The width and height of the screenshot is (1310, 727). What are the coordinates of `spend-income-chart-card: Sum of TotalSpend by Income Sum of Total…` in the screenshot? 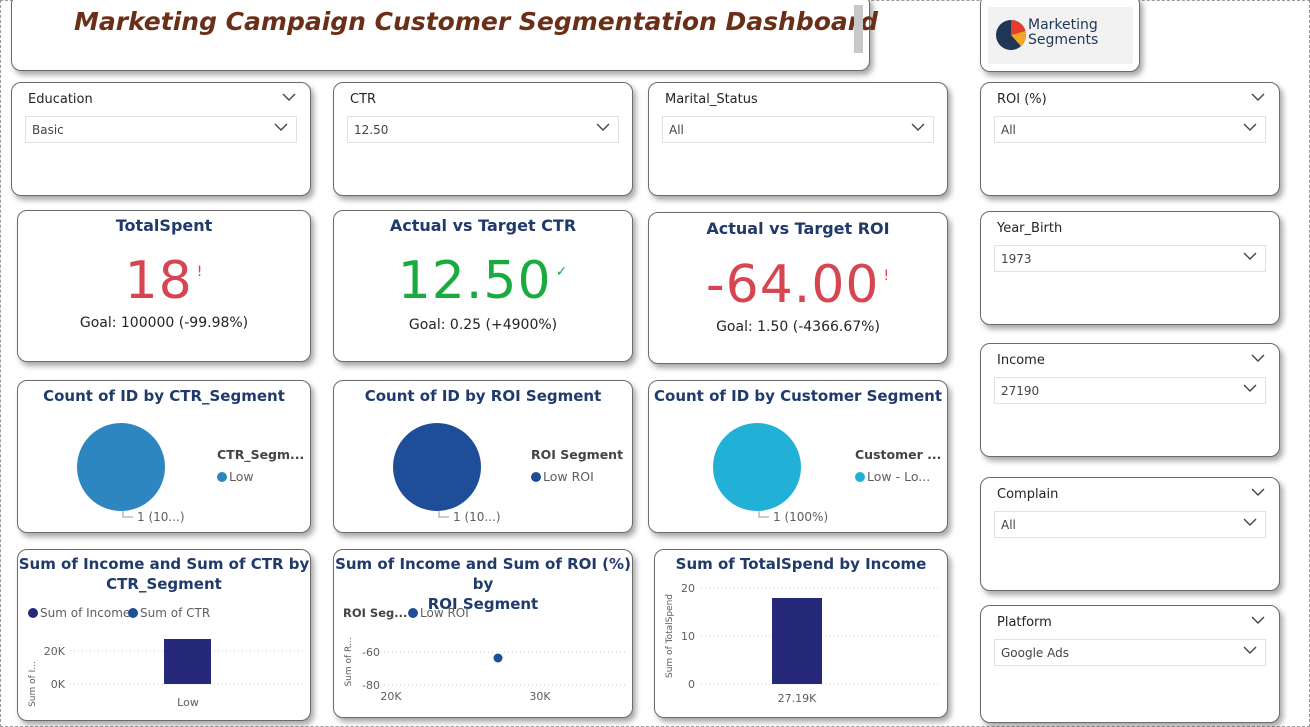 It's located at (801, 633).